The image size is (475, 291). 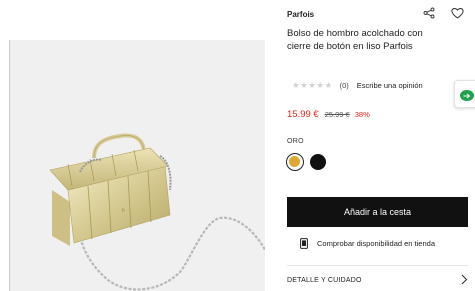 What do you see at coordinates (318, 162) in the screenshot?
I see `color-swatch-black` at bounding box center [318, 162].